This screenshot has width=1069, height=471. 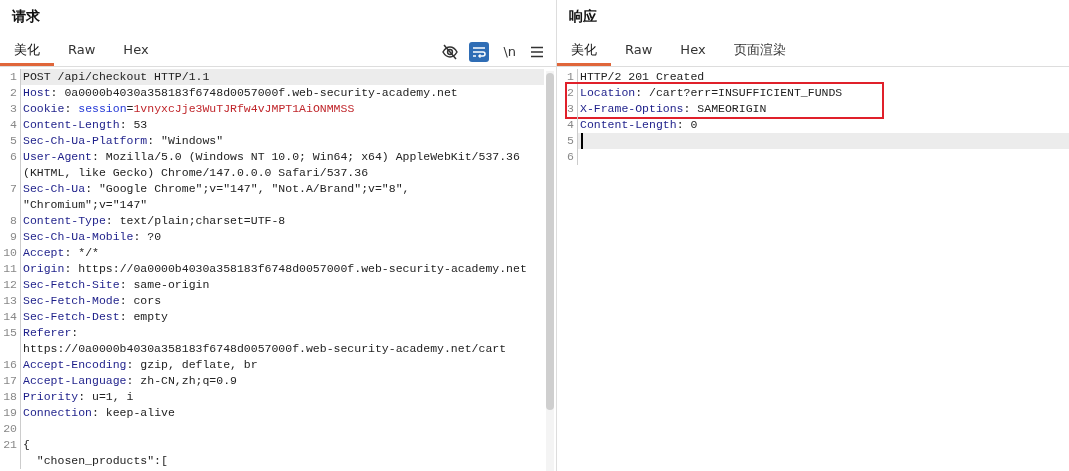 What do you see at coordinates (140, 365) in the screenshot?
I see `code-line: Accept-Encoding: gzip, deflate, br` at bounding box center [140, 365].